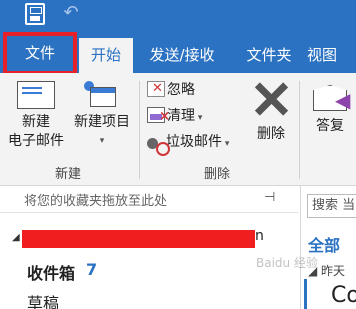 The height and width of the screenshot is (309, 356). Describe the element at coordinates (92, 269) in the screenshot. I see `inbox-unread-count: 7` at that location.